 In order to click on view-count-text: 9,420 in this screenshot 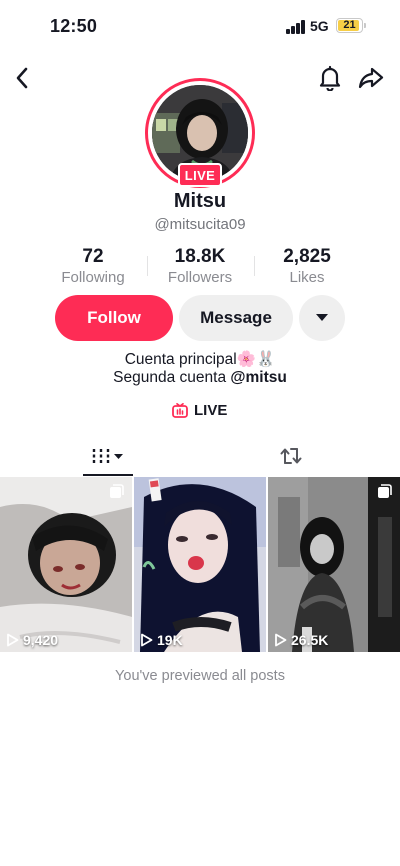, I will do `click(41, 640)`.